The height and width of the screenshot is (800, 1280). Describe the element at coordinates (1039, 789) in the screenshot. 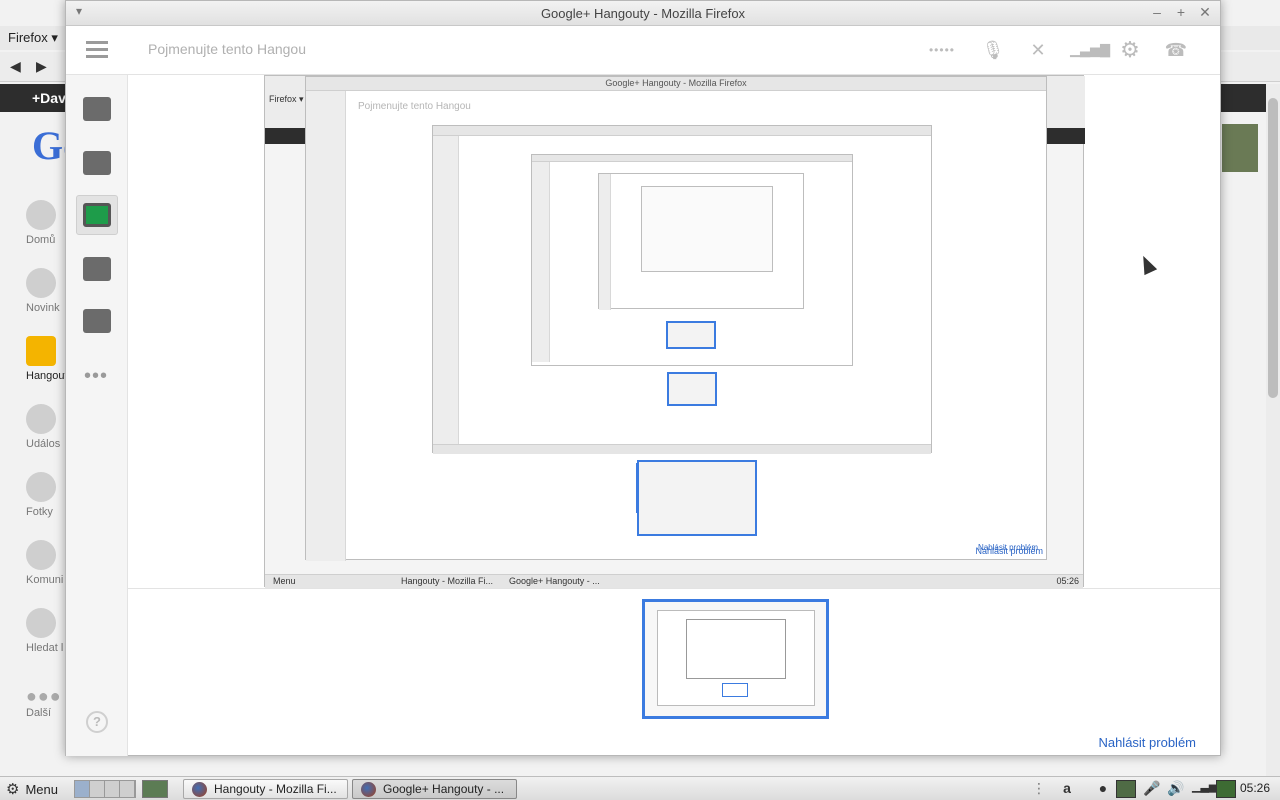

I see `more-icon: ⋮` at that location.